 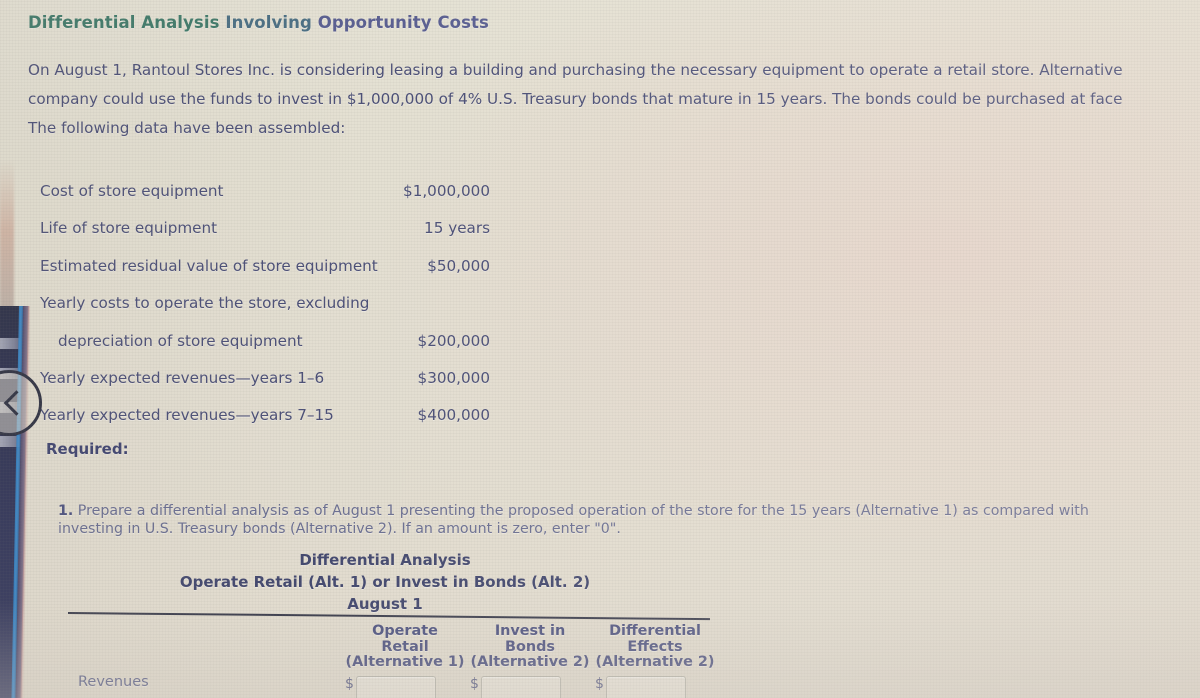 What do you see at coordinates (446, 191) in the screenshot?
I see `data-row-value: $1,000,000` at bounding box center [446, 191].